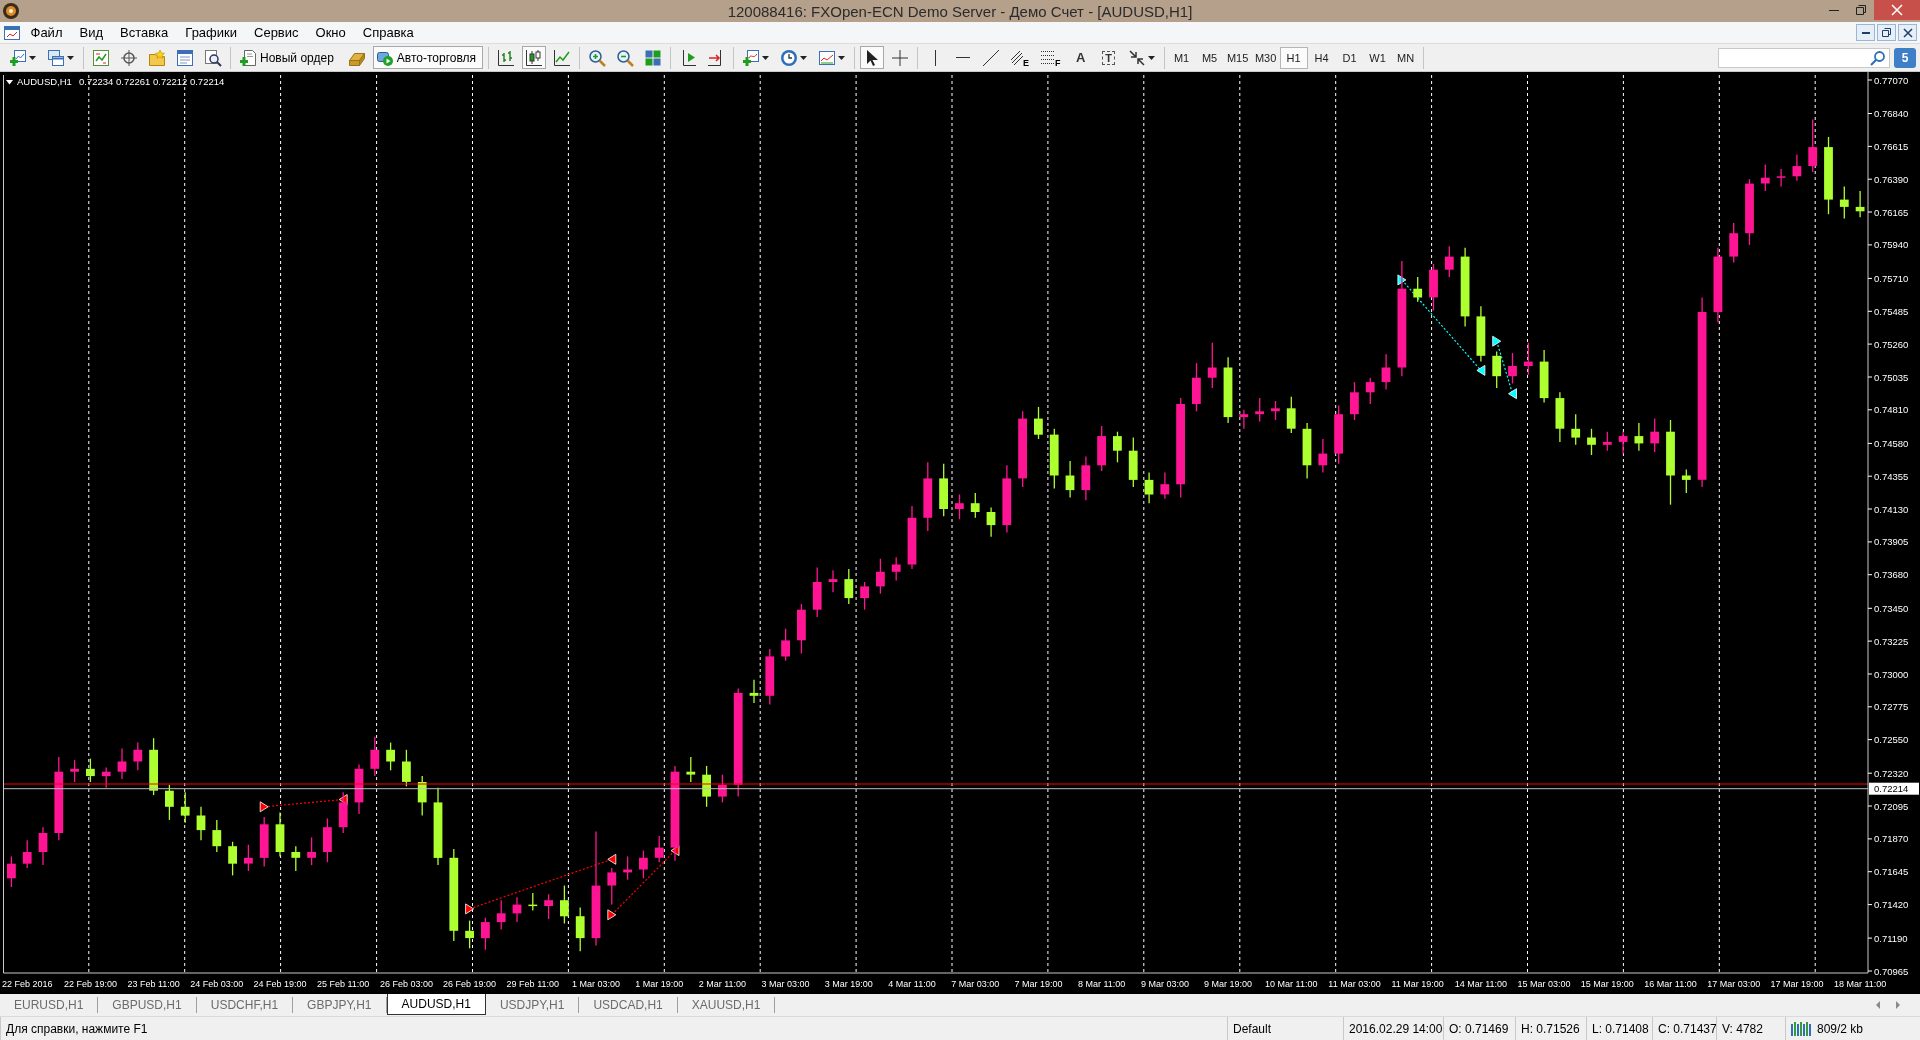 This screenshot has width=1920, height=1040. Describe the element at coordinates (1108, 57) in the screenshot. I see `text-label-tool-button: T` at that location.